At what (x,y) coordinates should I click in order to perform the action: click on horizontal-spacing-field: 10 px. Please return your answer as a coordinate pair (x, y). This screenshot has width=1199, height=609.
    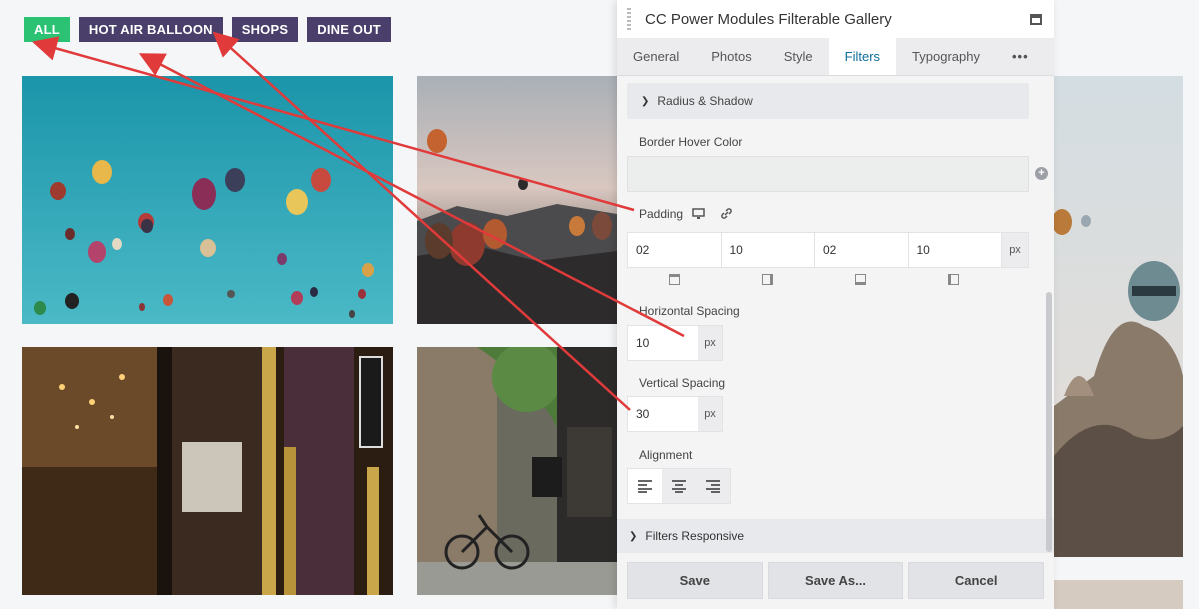
    Looking at the image, I should click on (675, 343).